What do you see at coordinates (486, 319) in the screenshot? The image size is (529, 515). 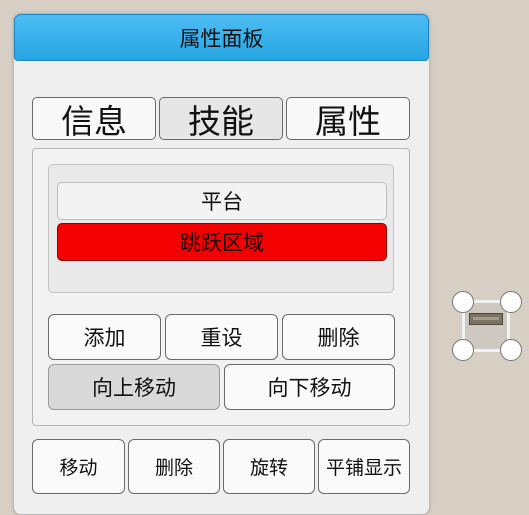 I see `platform-object` at bounding box center [486, 319].